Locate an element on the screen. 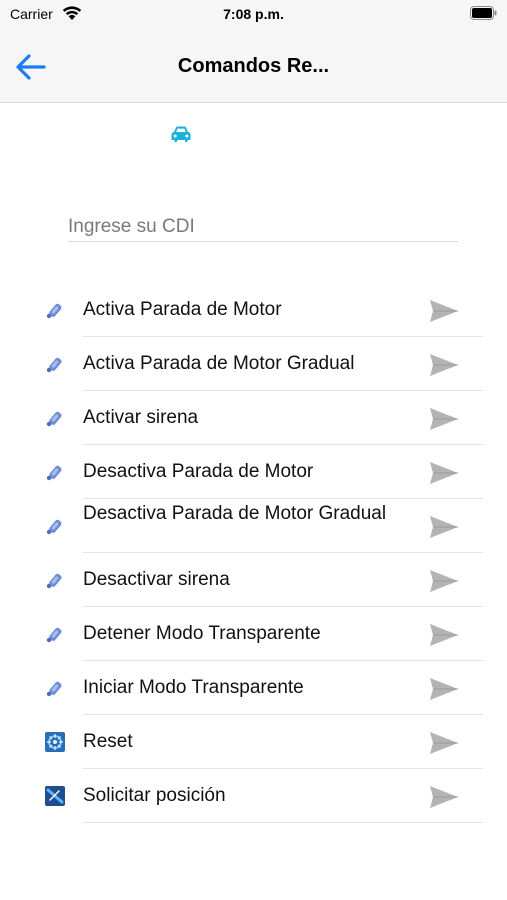 The image size is (507, 900). command-row: Activar sirena is located at coordinates (253, 418).